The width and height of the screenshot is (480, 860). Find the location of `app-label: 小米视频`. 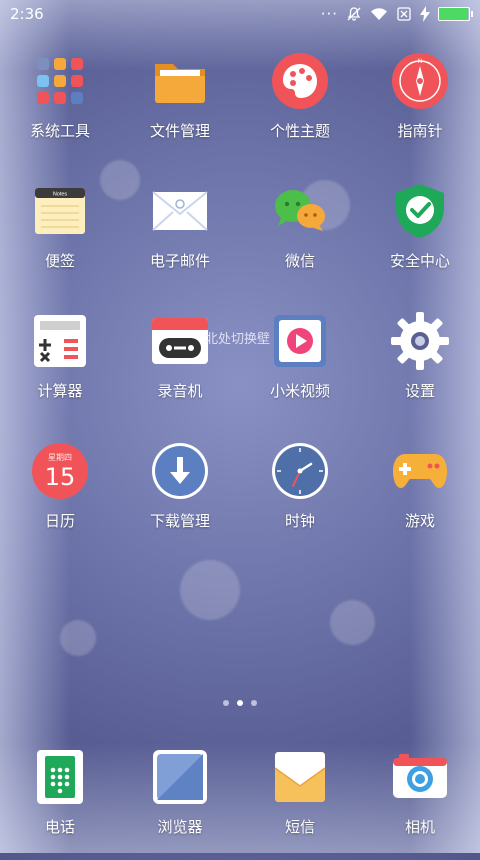

app-label: 小米视频 is located at coordinates (299, 391).